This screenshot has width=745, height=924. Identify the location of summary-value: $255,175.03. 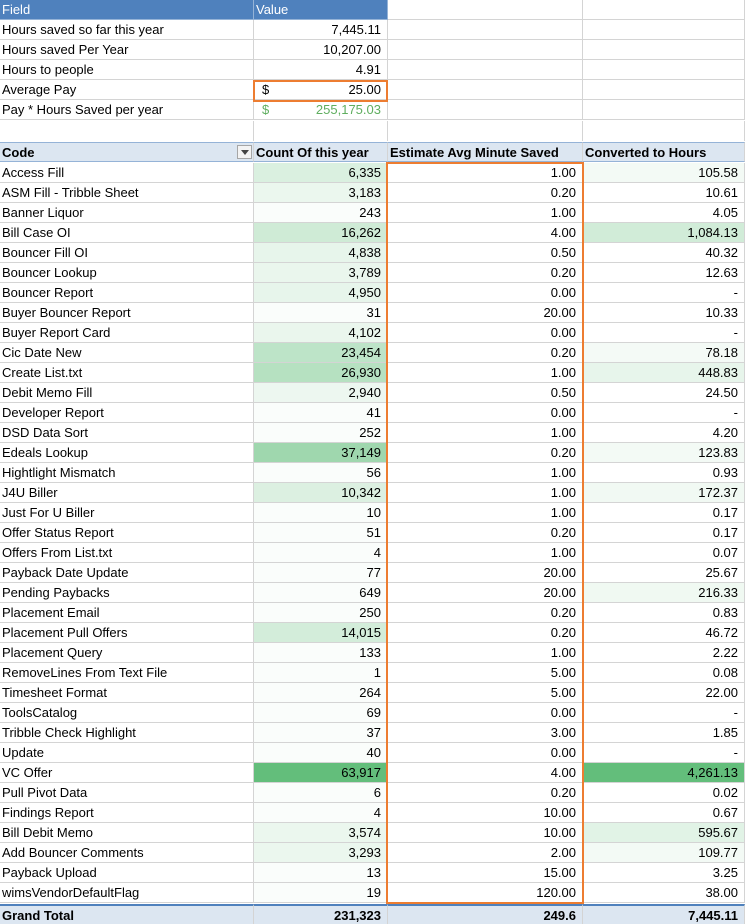
(321, 110).